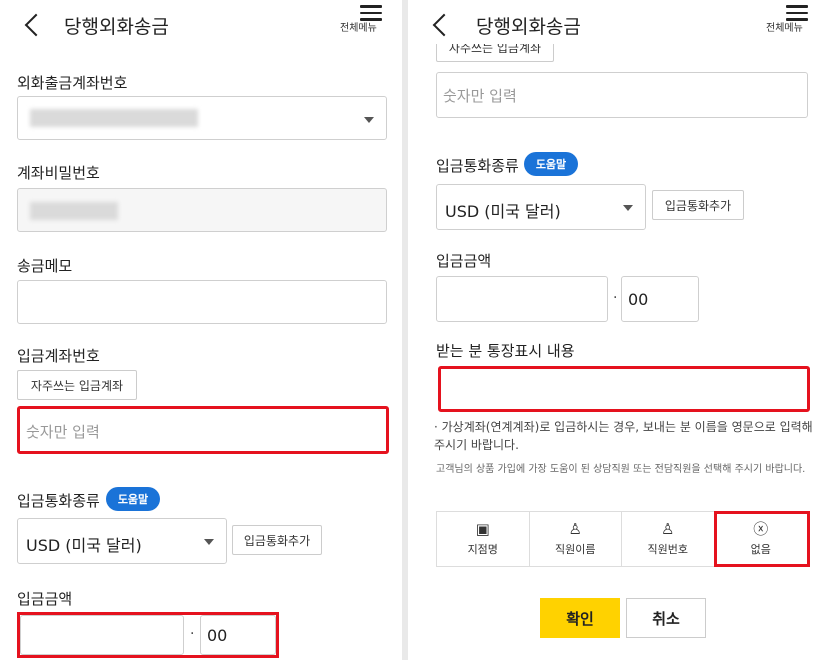  What do you see at coordinates (202, 118) in the screenshot?
I see `withdraw-account-select` at bounding box center [202, 118].